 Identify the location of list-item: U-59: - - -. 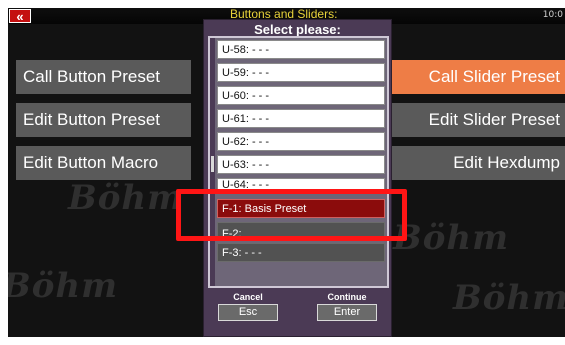
(301, 72).